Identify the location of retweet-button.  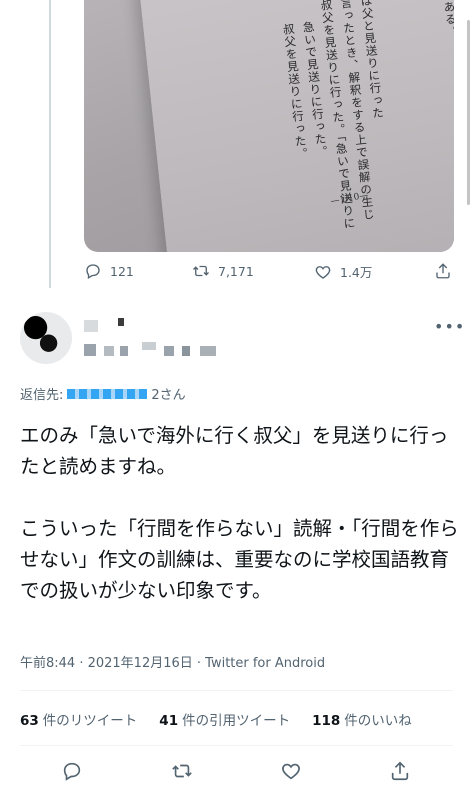
(182, 771).